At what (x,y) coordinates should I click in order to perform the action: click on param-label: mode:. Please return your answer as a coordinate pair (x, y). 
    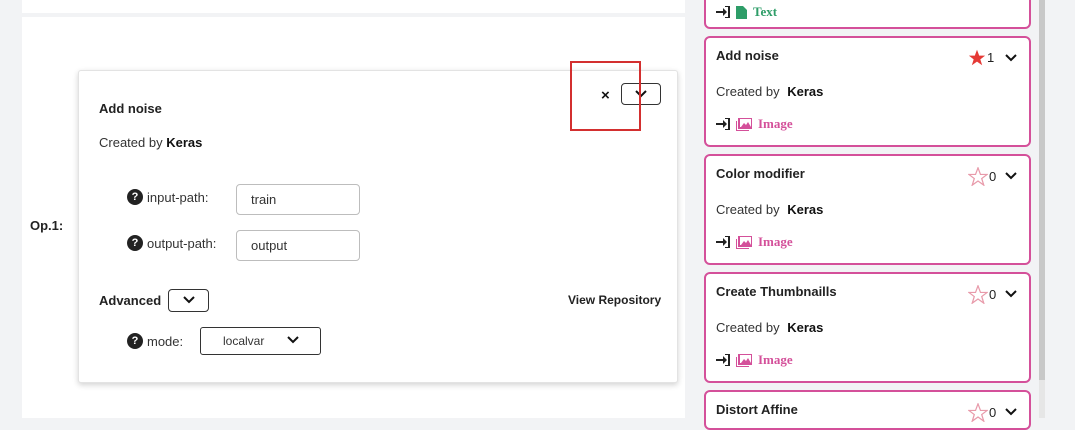
    Looking at the image, I should click on (165, 341).